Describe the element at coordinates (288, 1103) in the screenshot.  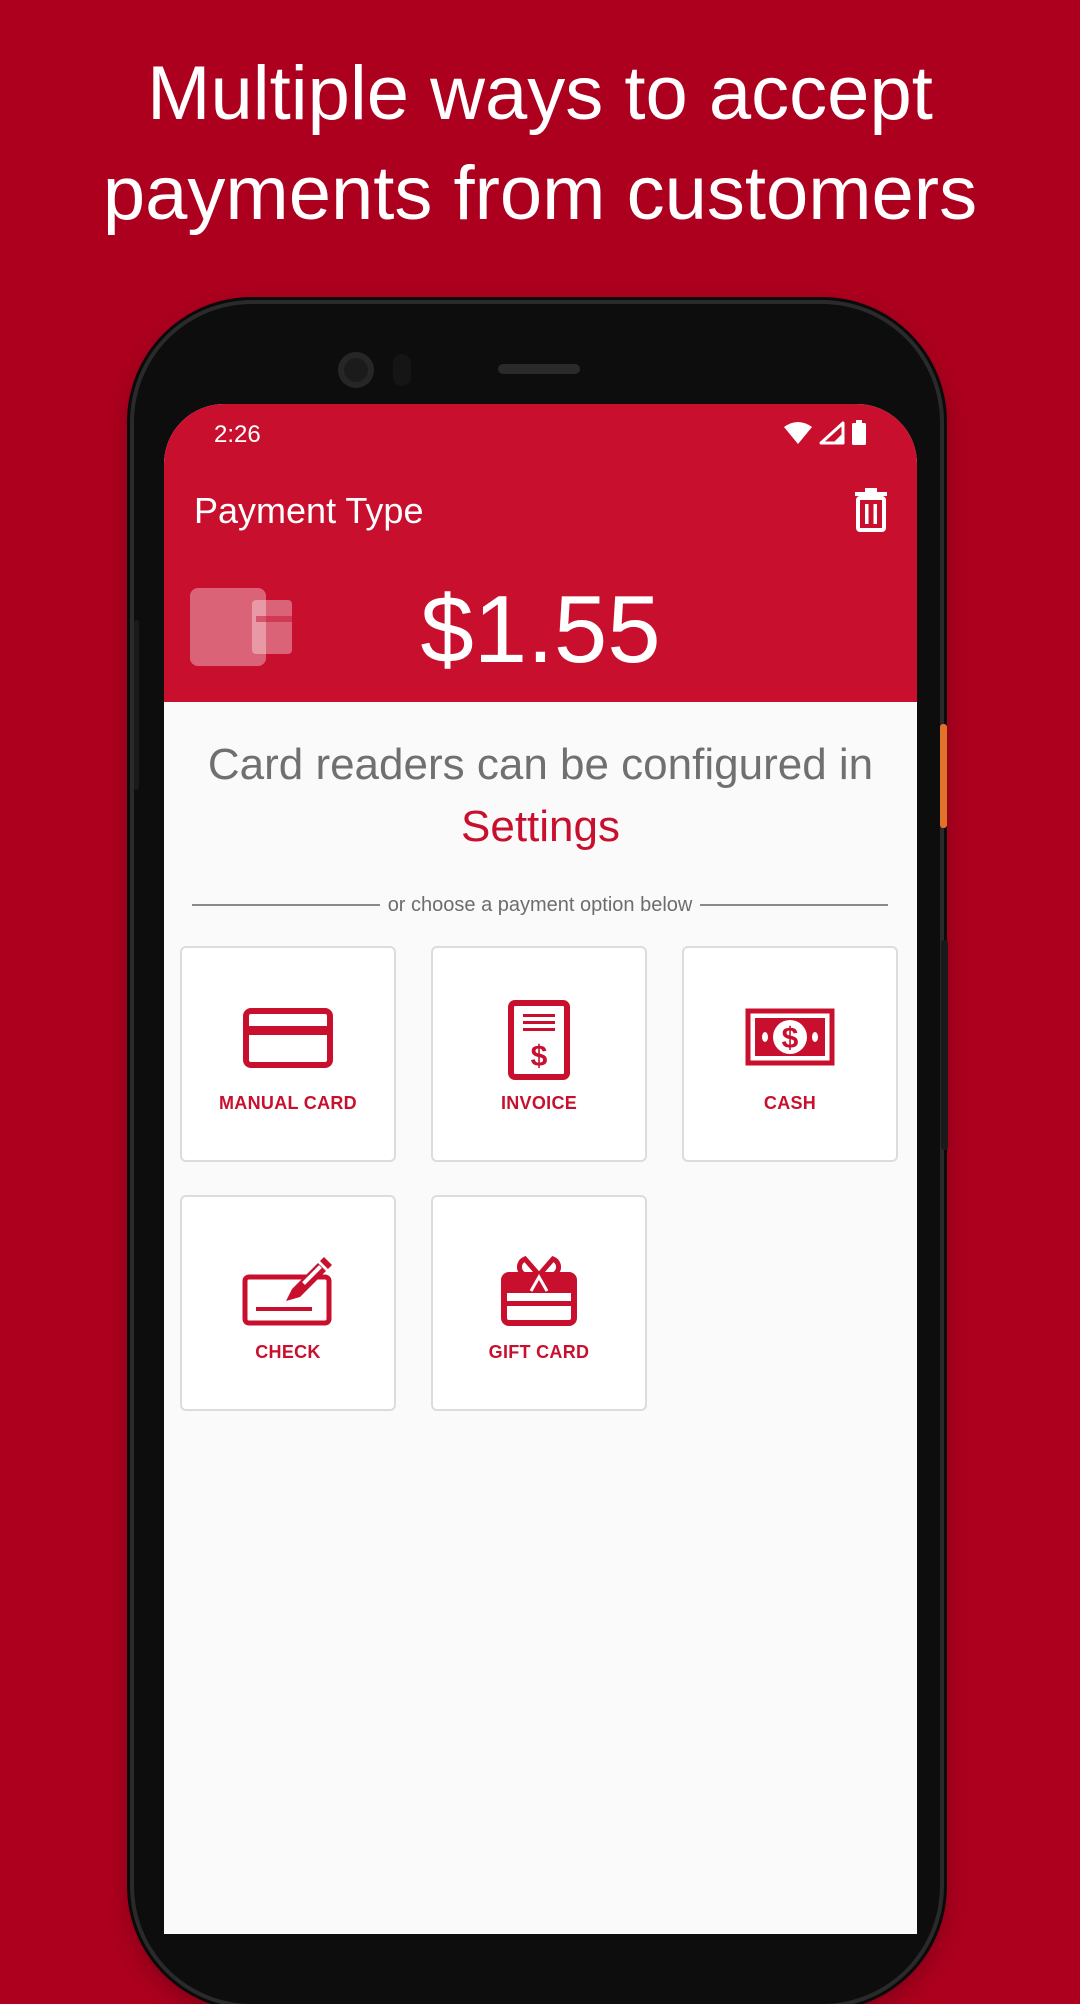
I see `manual-card-label: MANUAL CARD` at that location.